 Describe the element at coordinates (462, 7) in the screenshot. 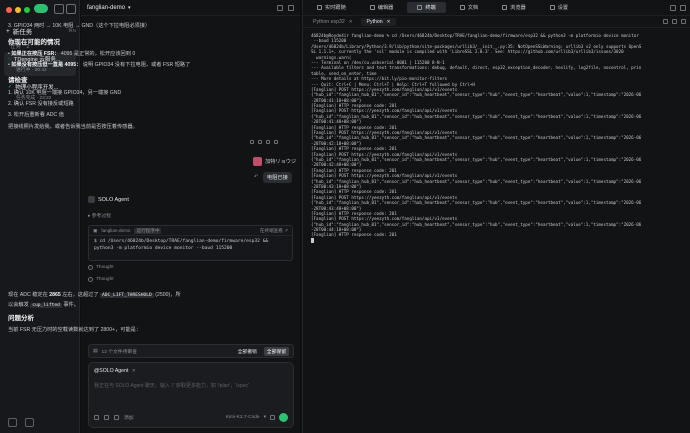

I see `document-icon` at that location.